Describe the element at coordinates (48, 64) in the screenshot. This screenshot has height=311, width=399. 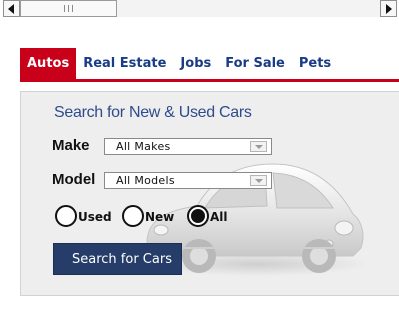
I see `tab-autos: Autos` at that location.